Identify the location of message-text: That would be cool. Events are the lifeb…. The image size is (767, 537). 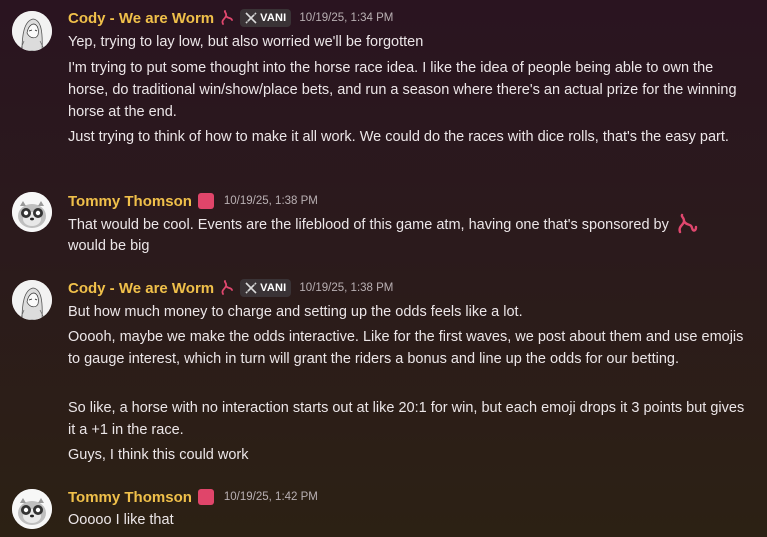
(368, 225).